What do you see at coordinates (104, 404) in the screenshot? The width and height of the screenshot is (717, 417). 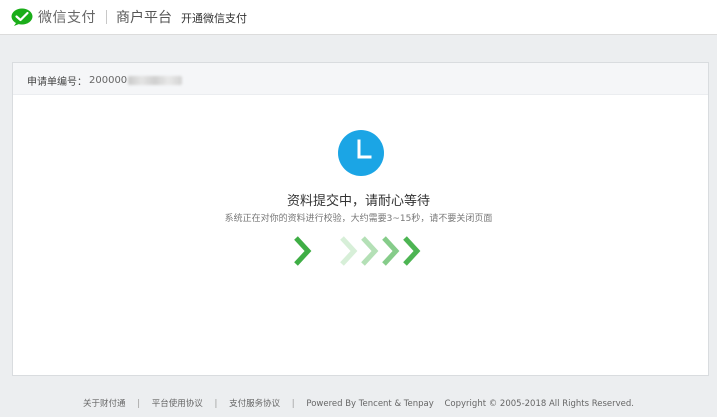 I see `footer-link-about: 关于财付通` at bounding box center [104, 404].